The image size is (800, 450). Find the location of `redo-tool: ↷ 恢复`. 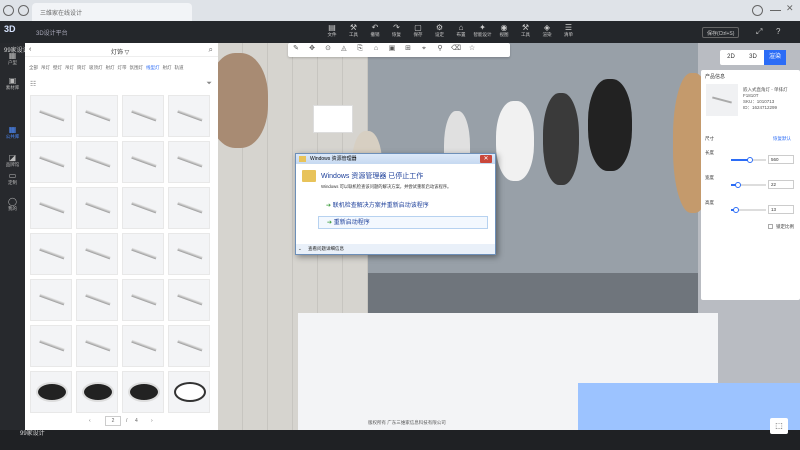

redo-tool: ↷ 恢复 is located at coordinates (397, 33).